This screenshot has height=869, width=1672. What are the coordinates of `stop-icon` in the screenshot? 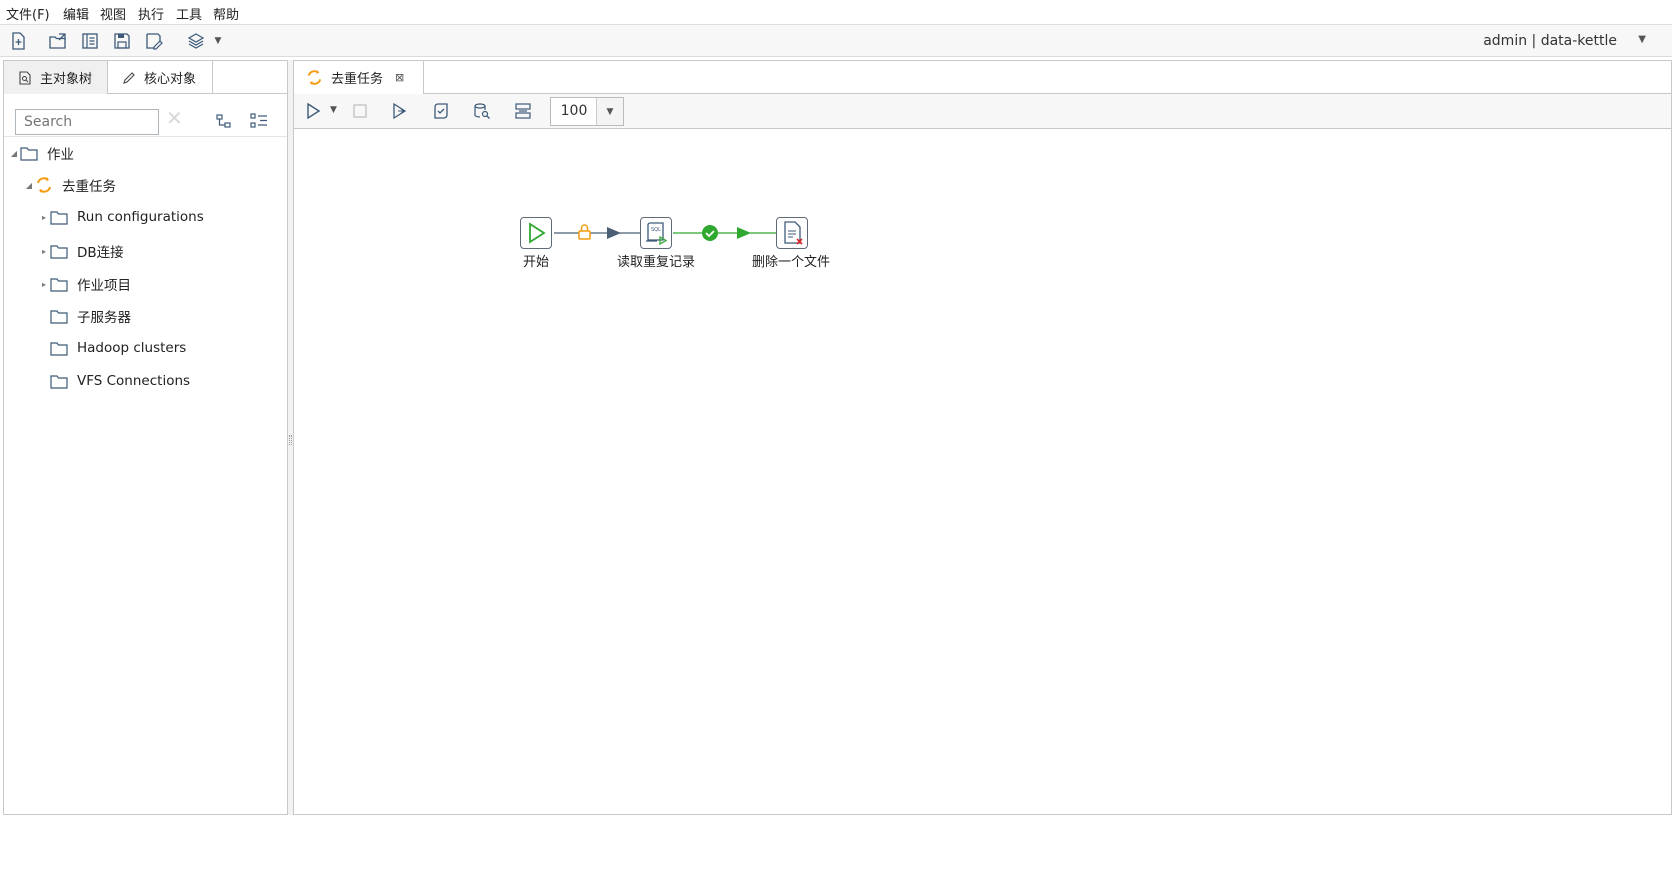 It's located at (361, 112).